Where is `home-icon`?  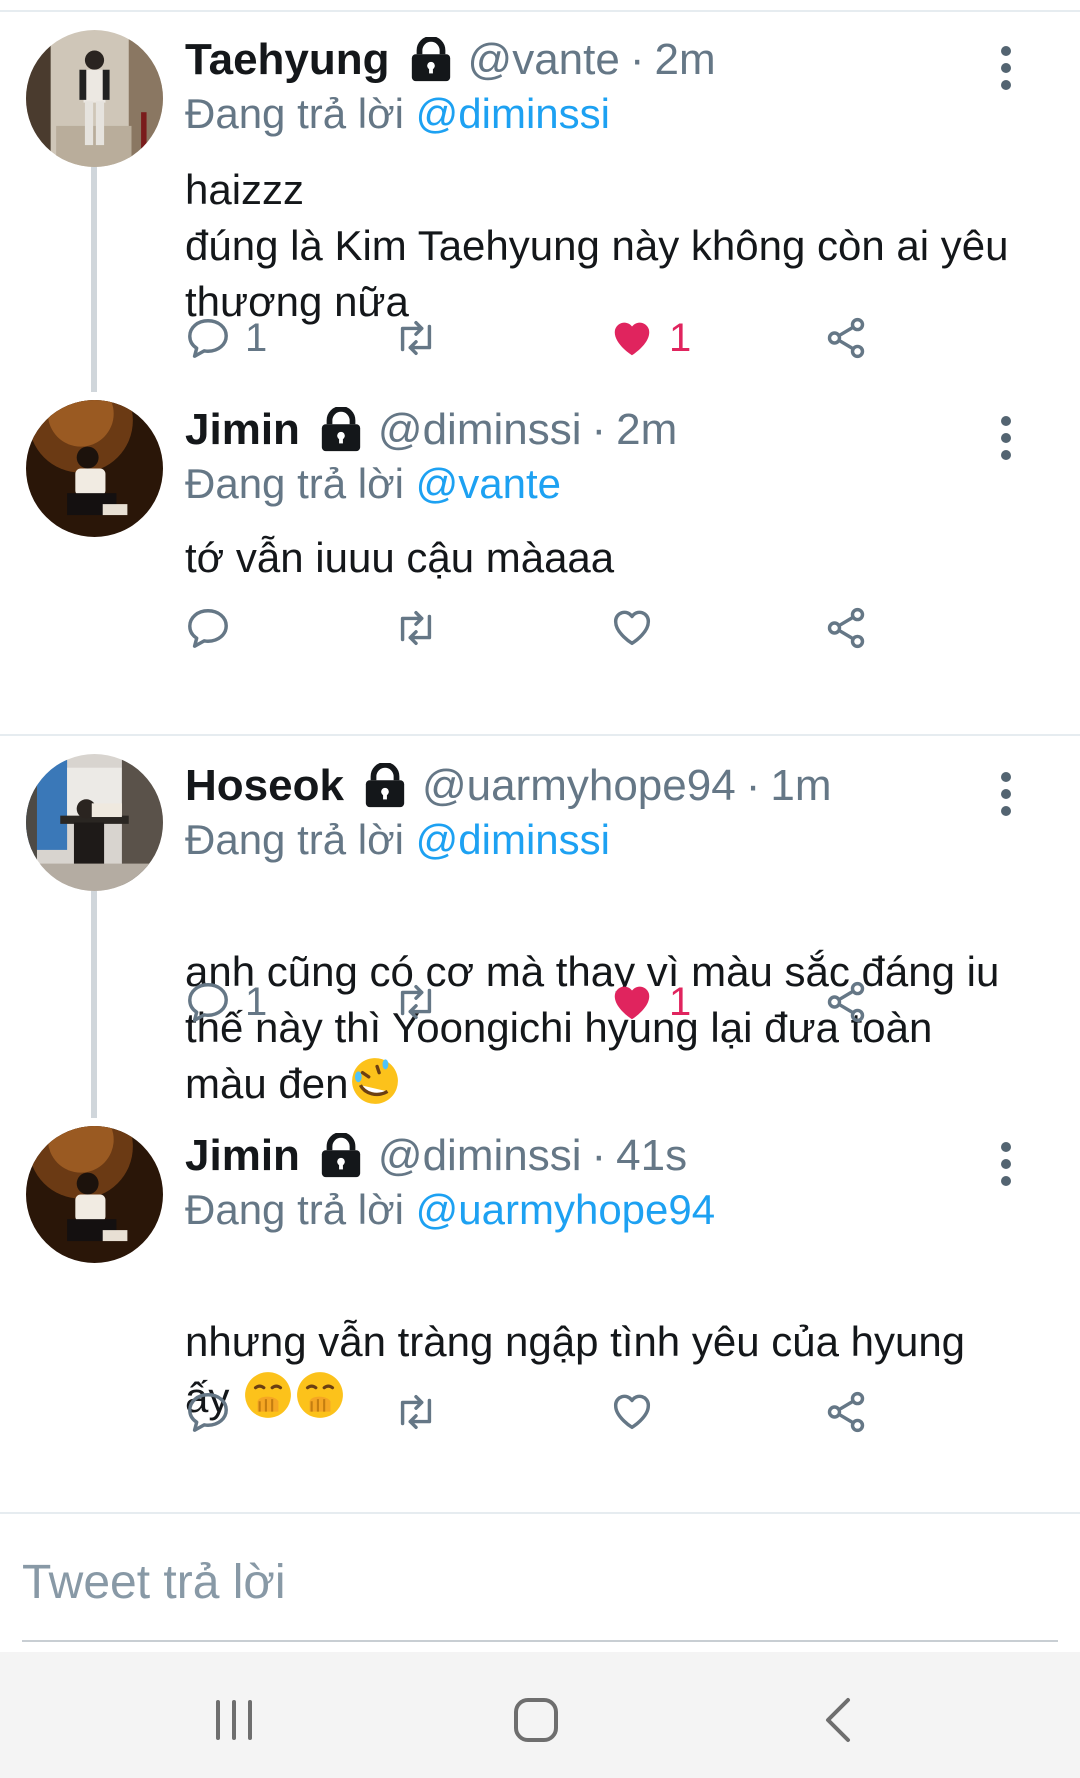 home-icon is located at coordinates (536, 1720).